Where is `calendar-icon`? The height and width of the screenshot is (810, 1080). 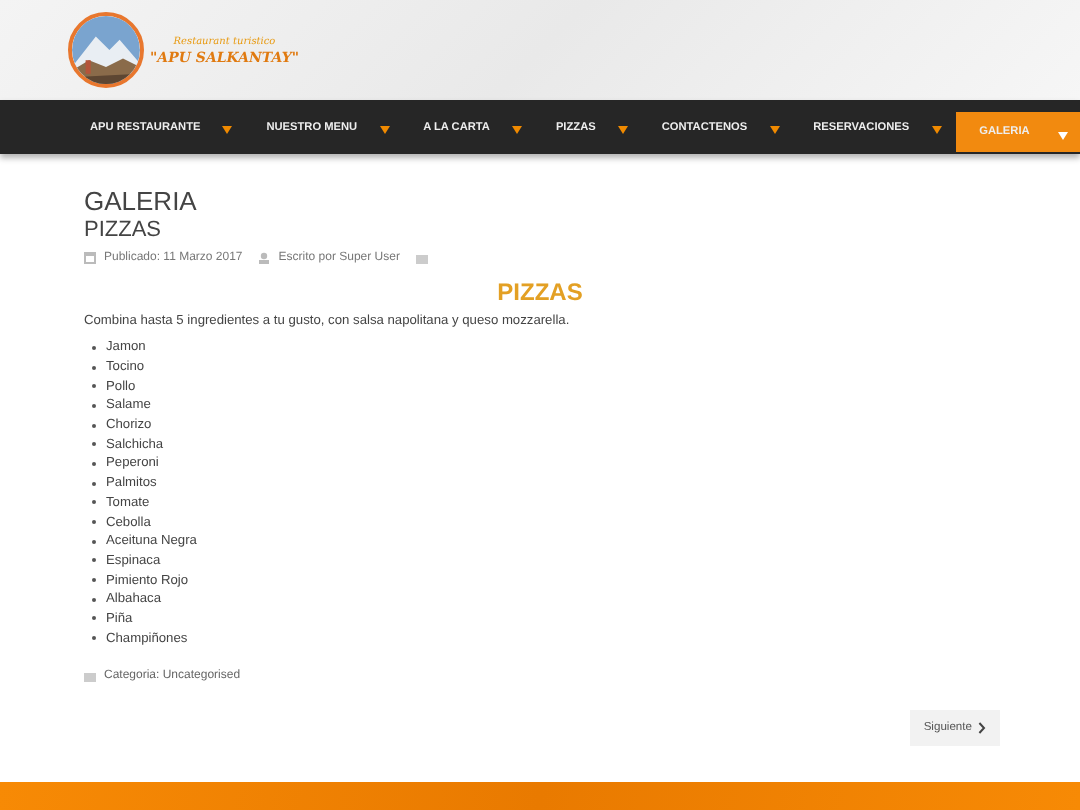
calendar-icon is located at coordinates (90, 258).